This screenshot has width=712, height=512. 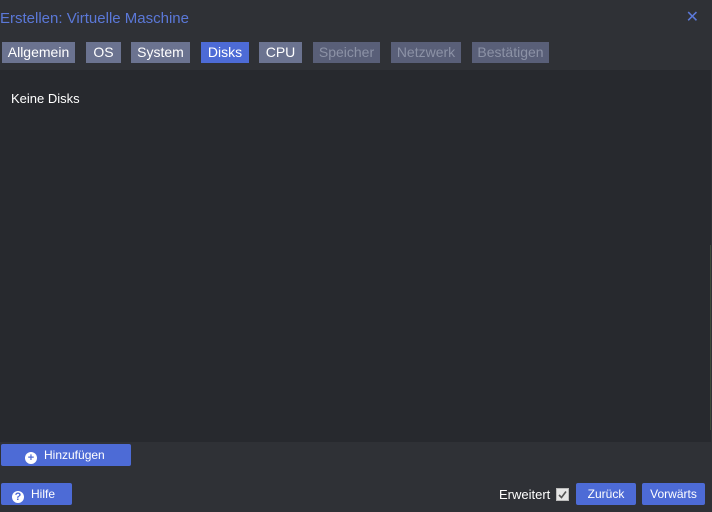 I want to click on tab-os: OS, so click(x=103, y=52).